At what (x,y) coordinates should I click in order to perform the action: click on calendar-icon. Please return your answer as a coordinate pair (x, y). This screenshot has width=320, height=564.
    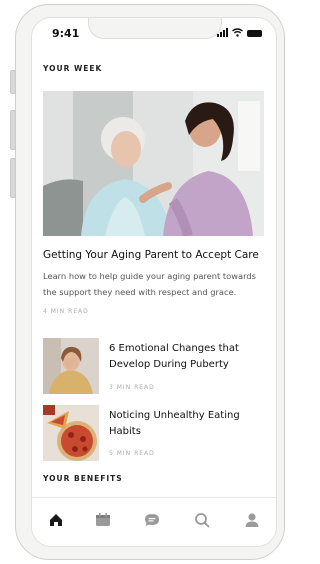
    Looking at the image, I should click on (103, 519).